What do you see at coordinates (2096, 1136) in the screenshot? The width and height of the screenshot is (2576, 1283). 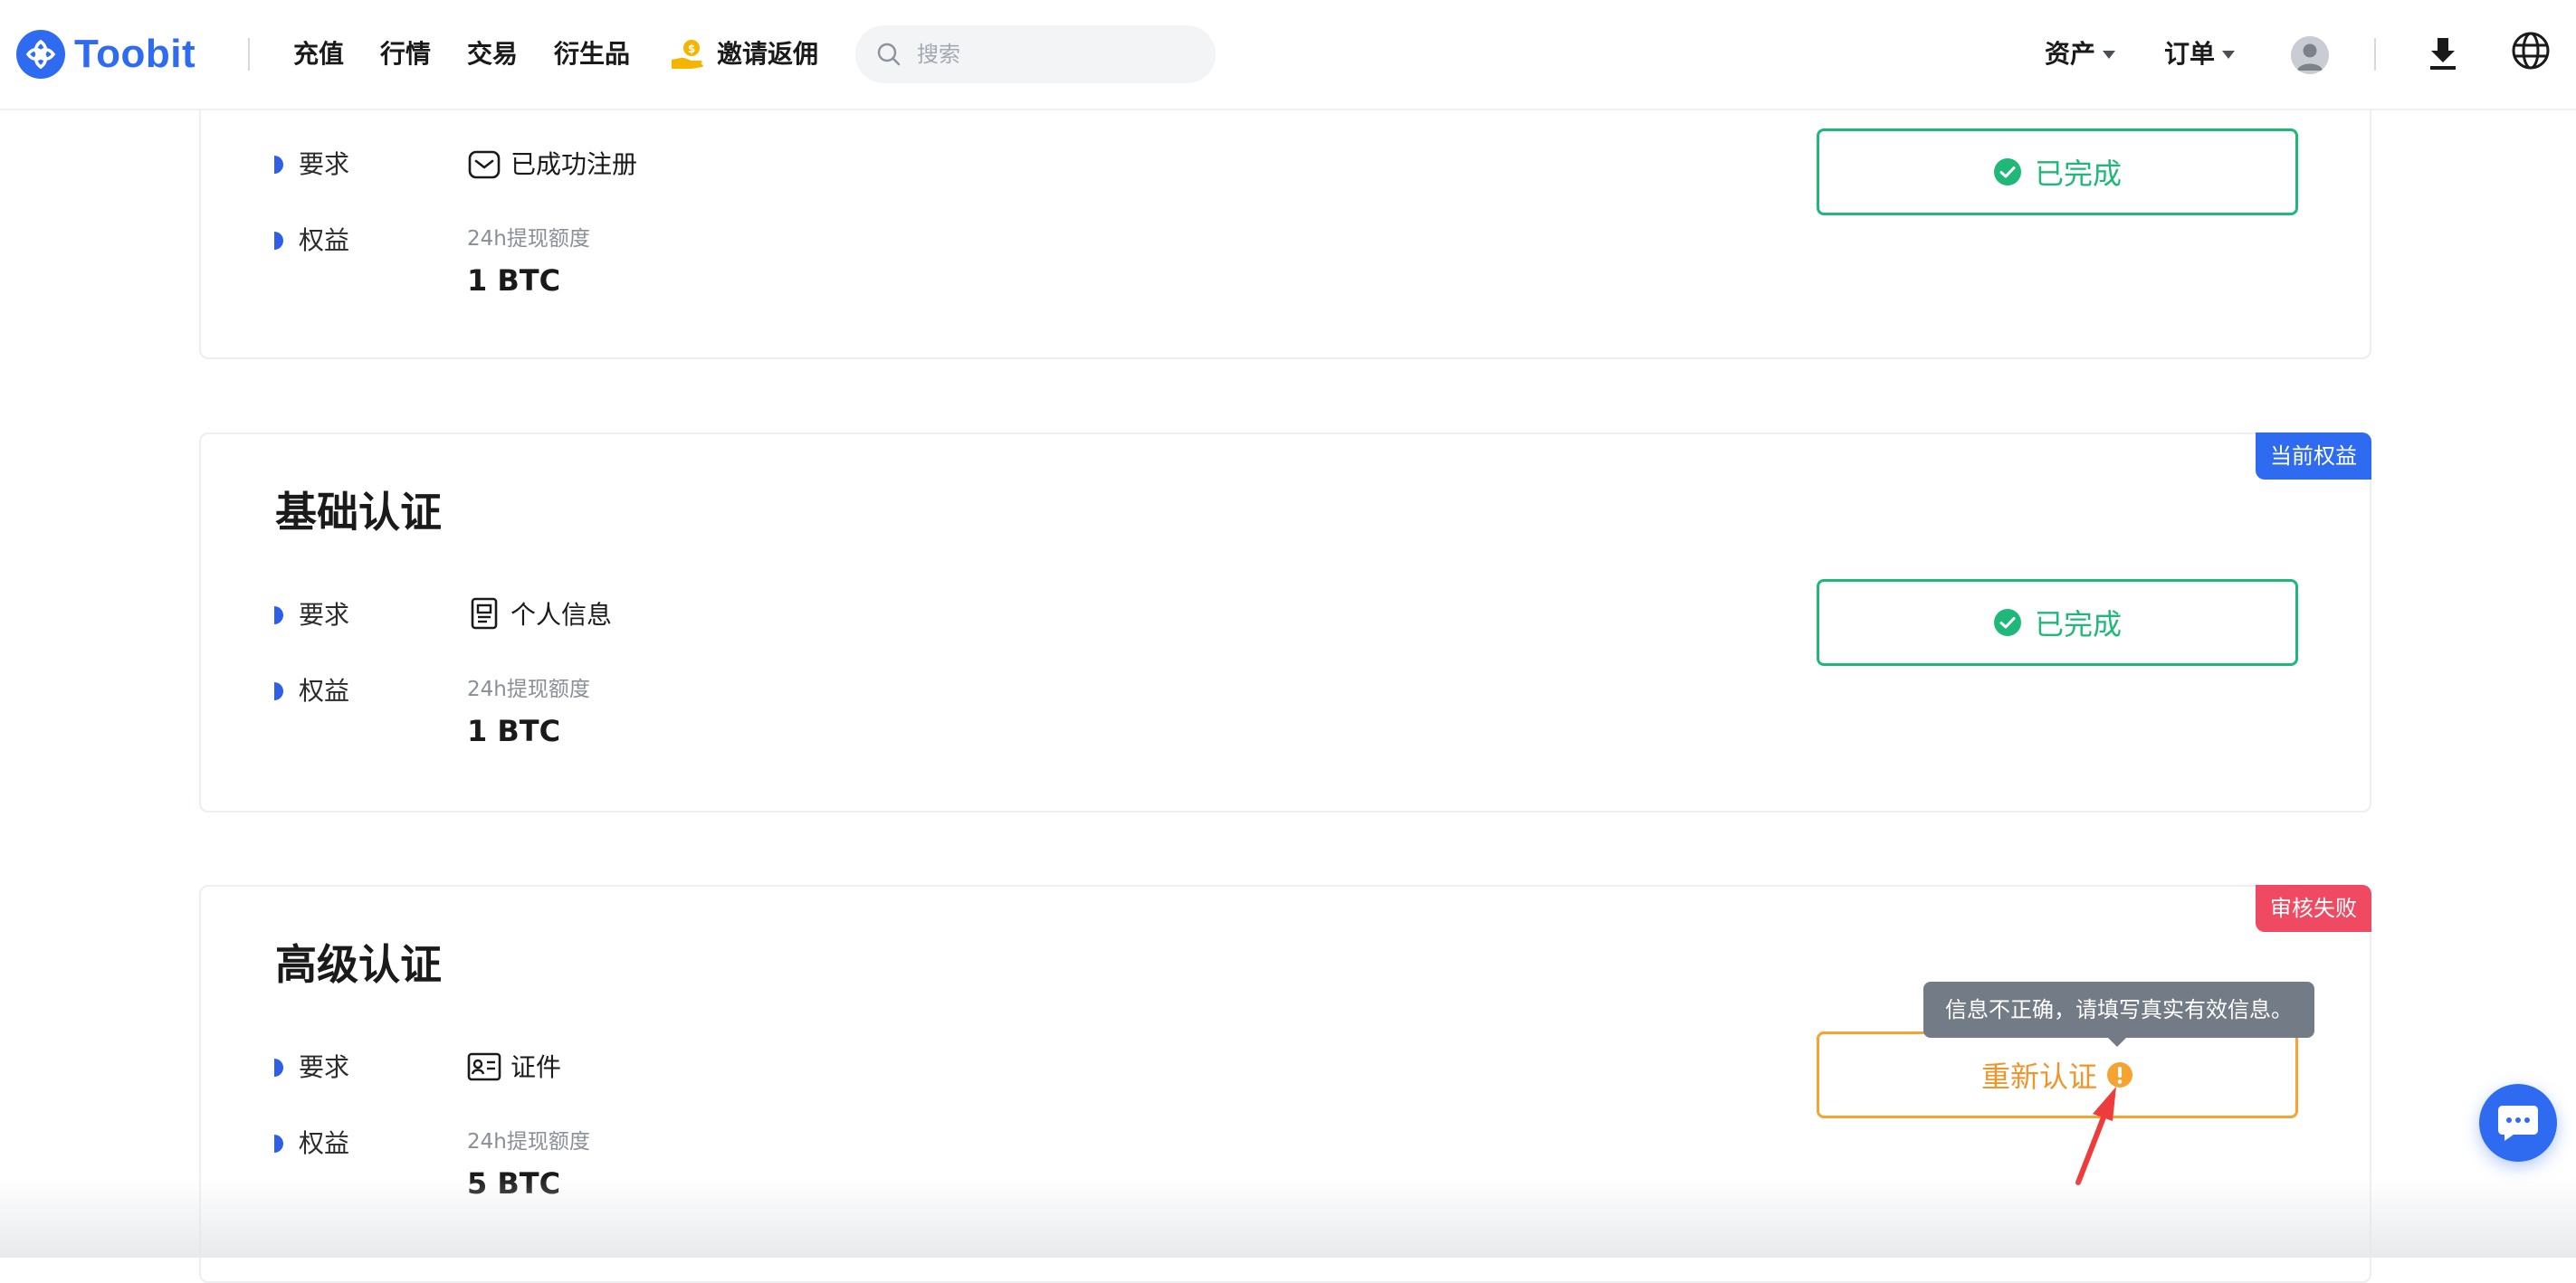 I see `annotation-arrow-icon` at bounding box center [2096, 1136].